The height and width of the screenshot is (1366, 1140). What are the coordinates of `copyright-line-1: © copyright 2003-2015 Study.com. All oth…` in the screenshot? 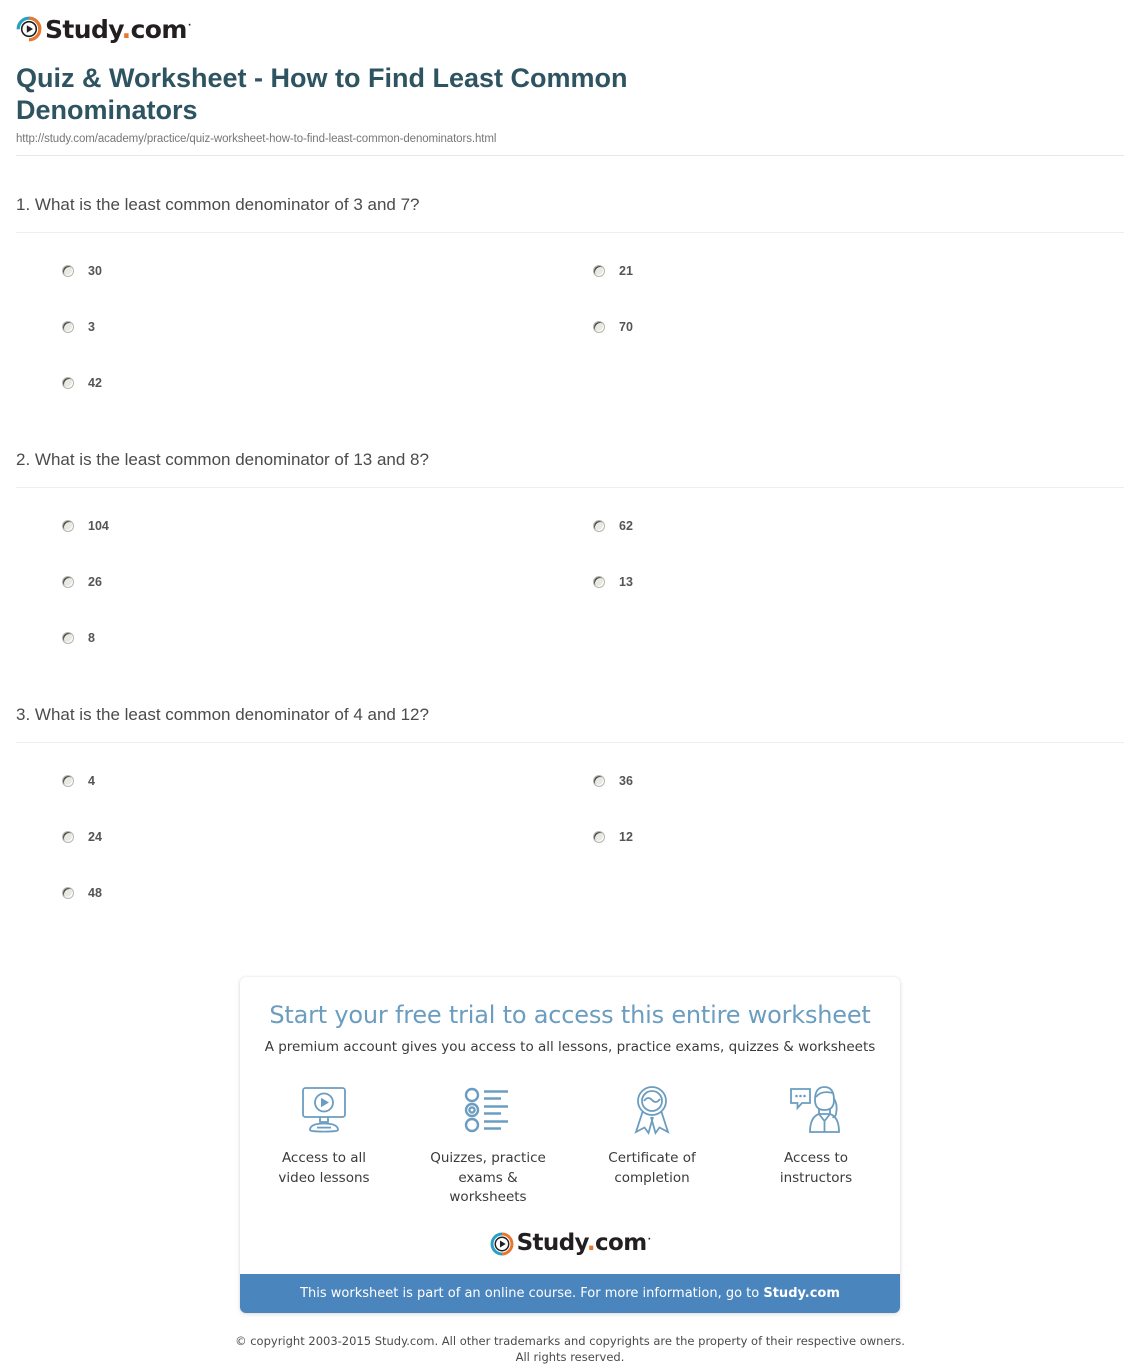 It's located at (570, 1340).